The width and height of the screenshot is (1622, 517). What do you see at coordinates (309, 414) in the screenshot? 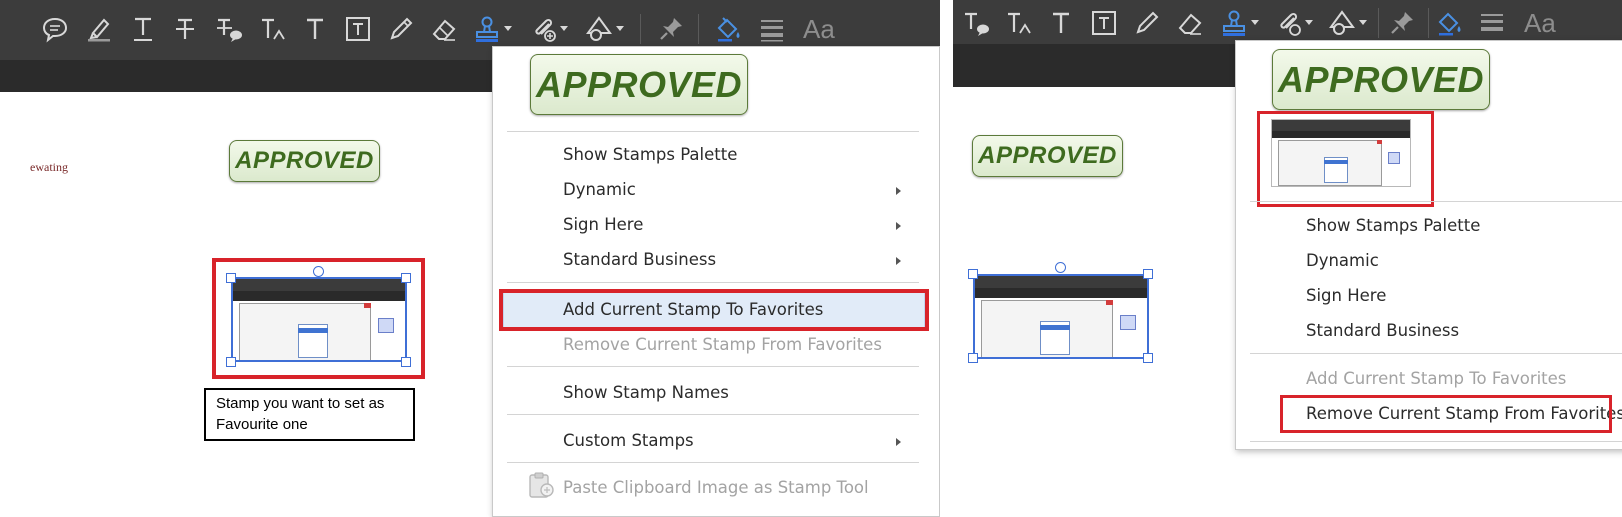
I see `callout-note: Stamp you want to set as Favourite one` at bounding box center [309, 414].